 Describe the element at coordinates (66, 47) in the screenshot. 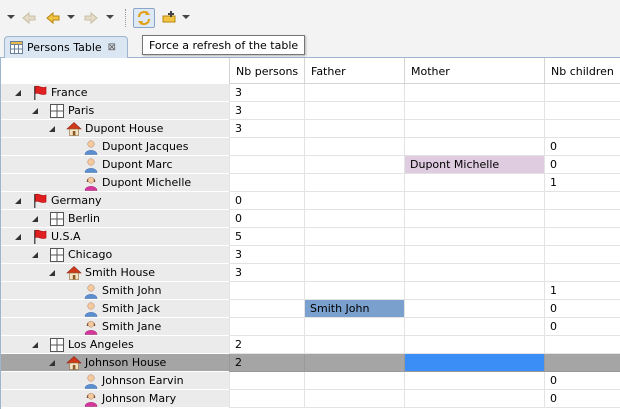

I see `tab-persons-table: Persons Table ⊠` at that location.